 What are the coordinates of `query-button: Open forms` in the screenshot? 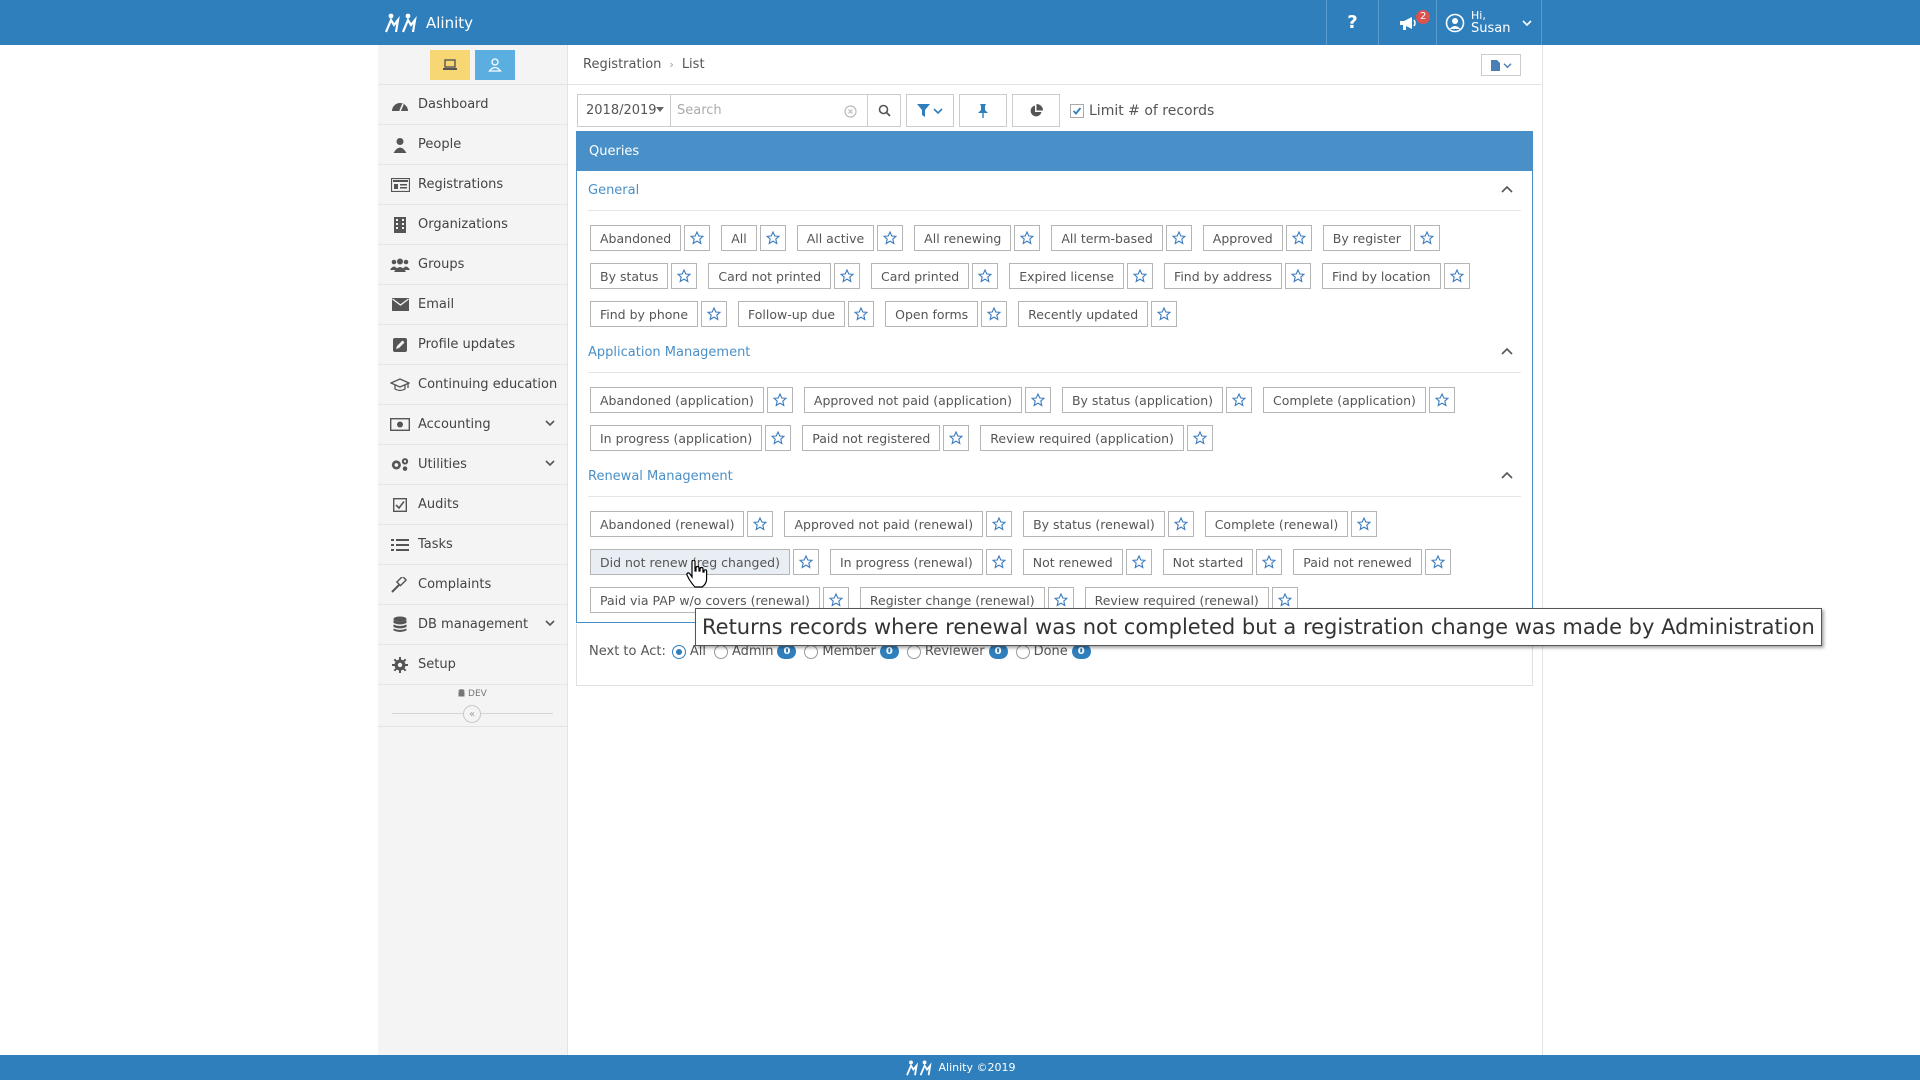 It's located at (932, 314).